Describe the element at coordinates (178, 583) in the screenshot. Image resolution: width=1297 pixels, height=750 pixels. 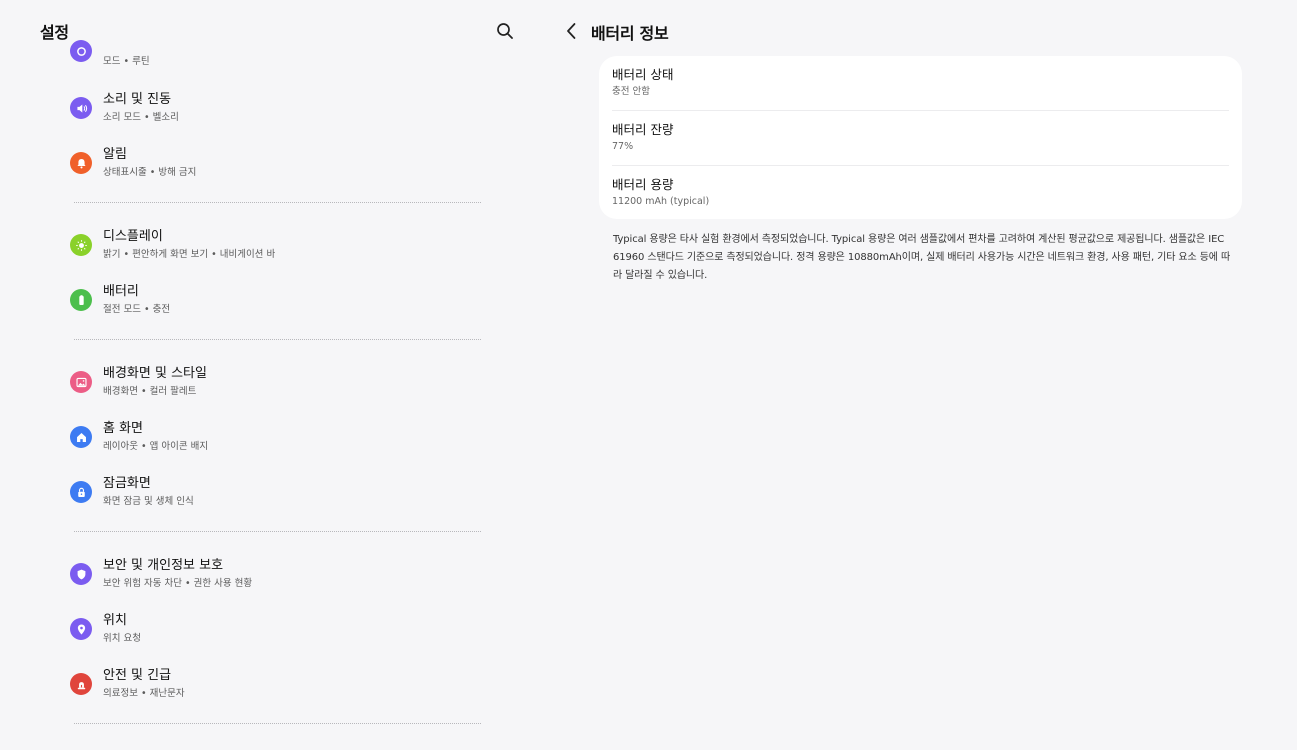
I see `settings-item-subtitle: 보안 위험 자동 차단 • 권한 사용 현황` at that location.